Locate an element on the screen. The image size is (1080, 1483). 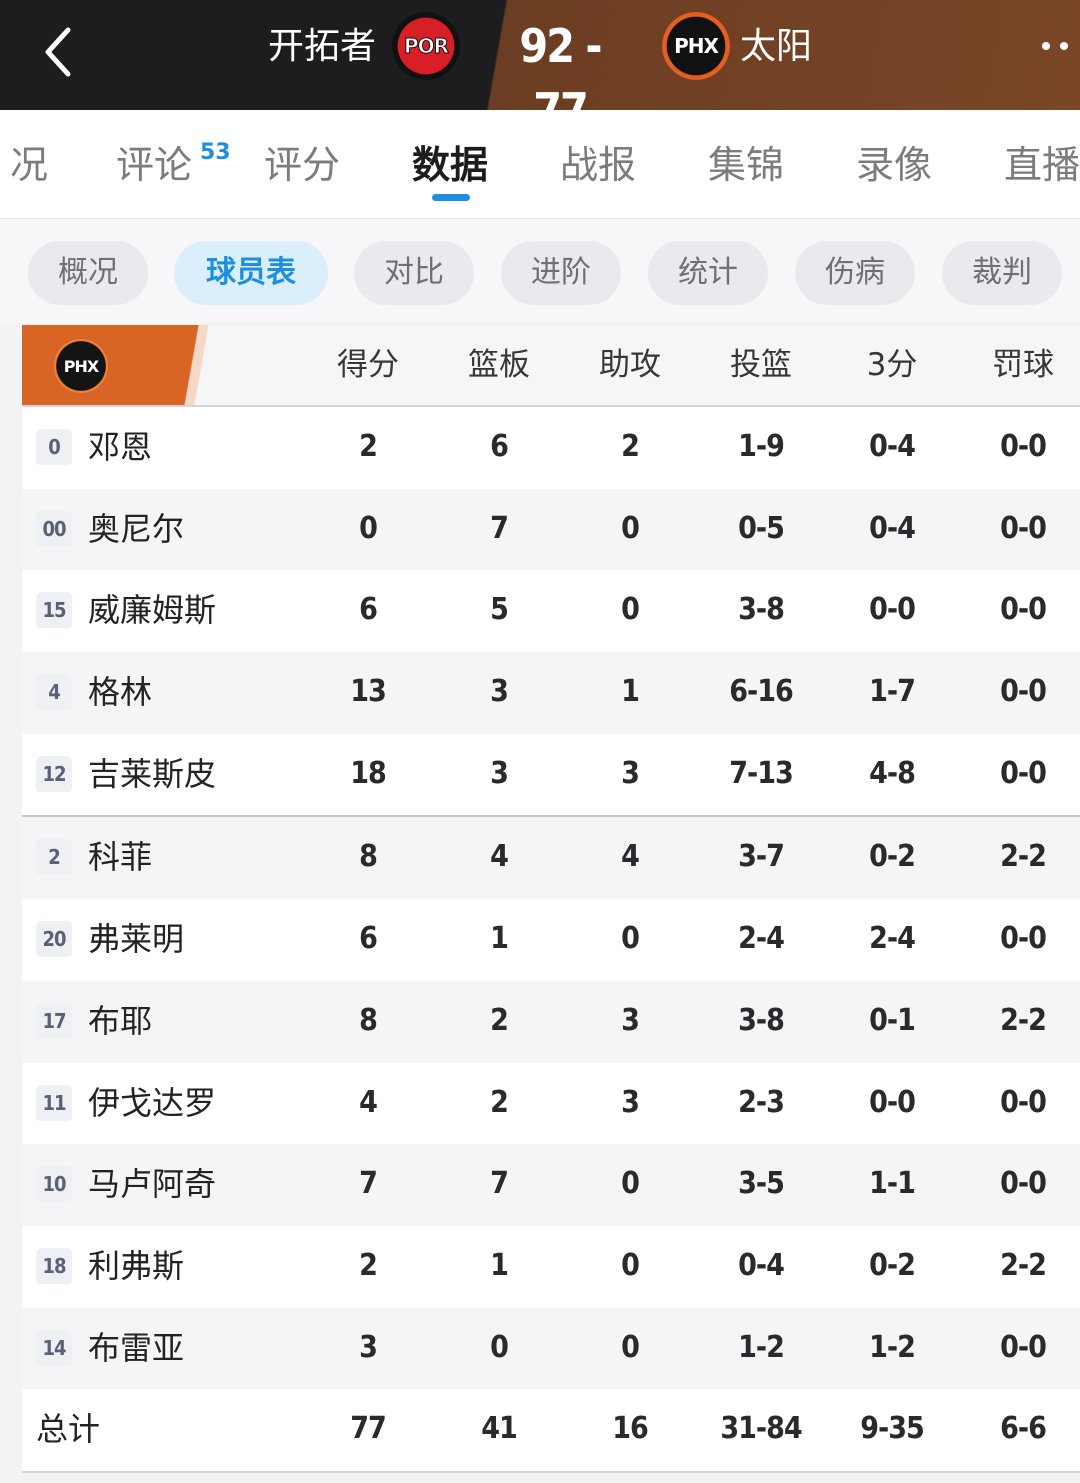
stat-rebounds: 2 is located at coordinates (499, 1020).